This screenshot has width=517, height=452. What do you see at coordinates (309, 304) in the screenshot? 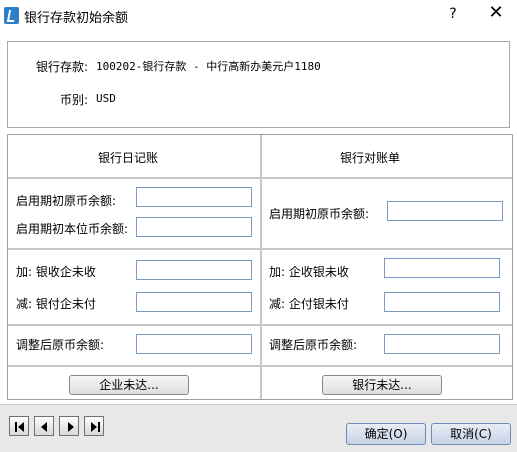
I see `company-paid-label: 减: 企付银未付` at bounding box center [309, 304].